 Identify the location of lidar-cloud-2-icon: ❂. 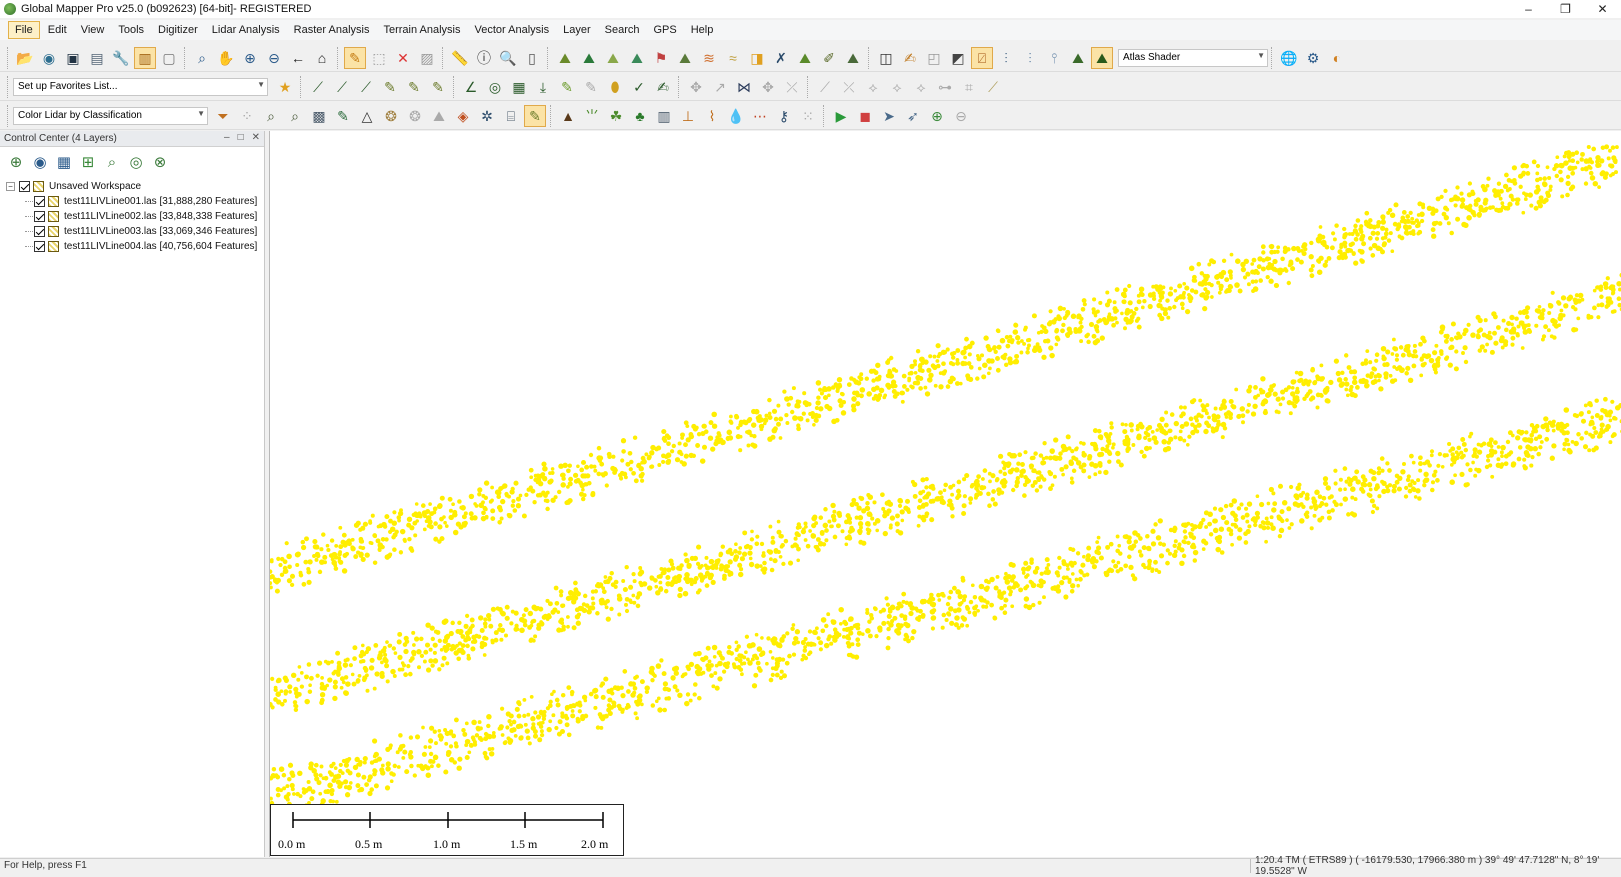
(415, 116).